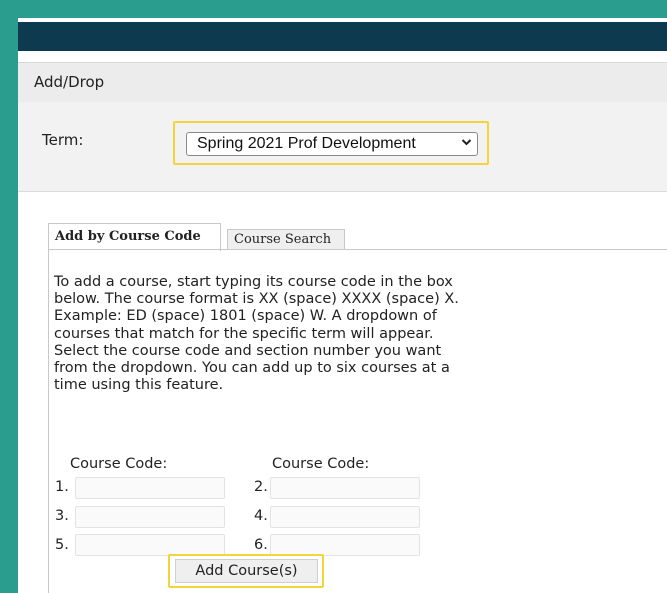  I want to click on section-header: Add/Drop, so click(342, 83).